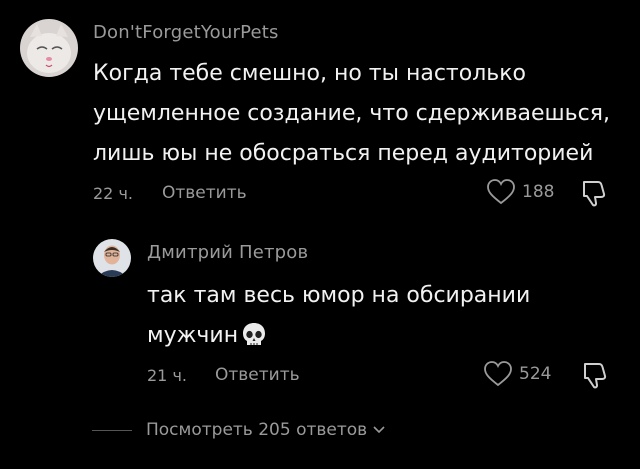 The width and height of the screenshot is (640, 469). Describe the element at coordinates (338, 339) in the screenshot. I see `comment-line-with-emoji: мужчин` at that location.